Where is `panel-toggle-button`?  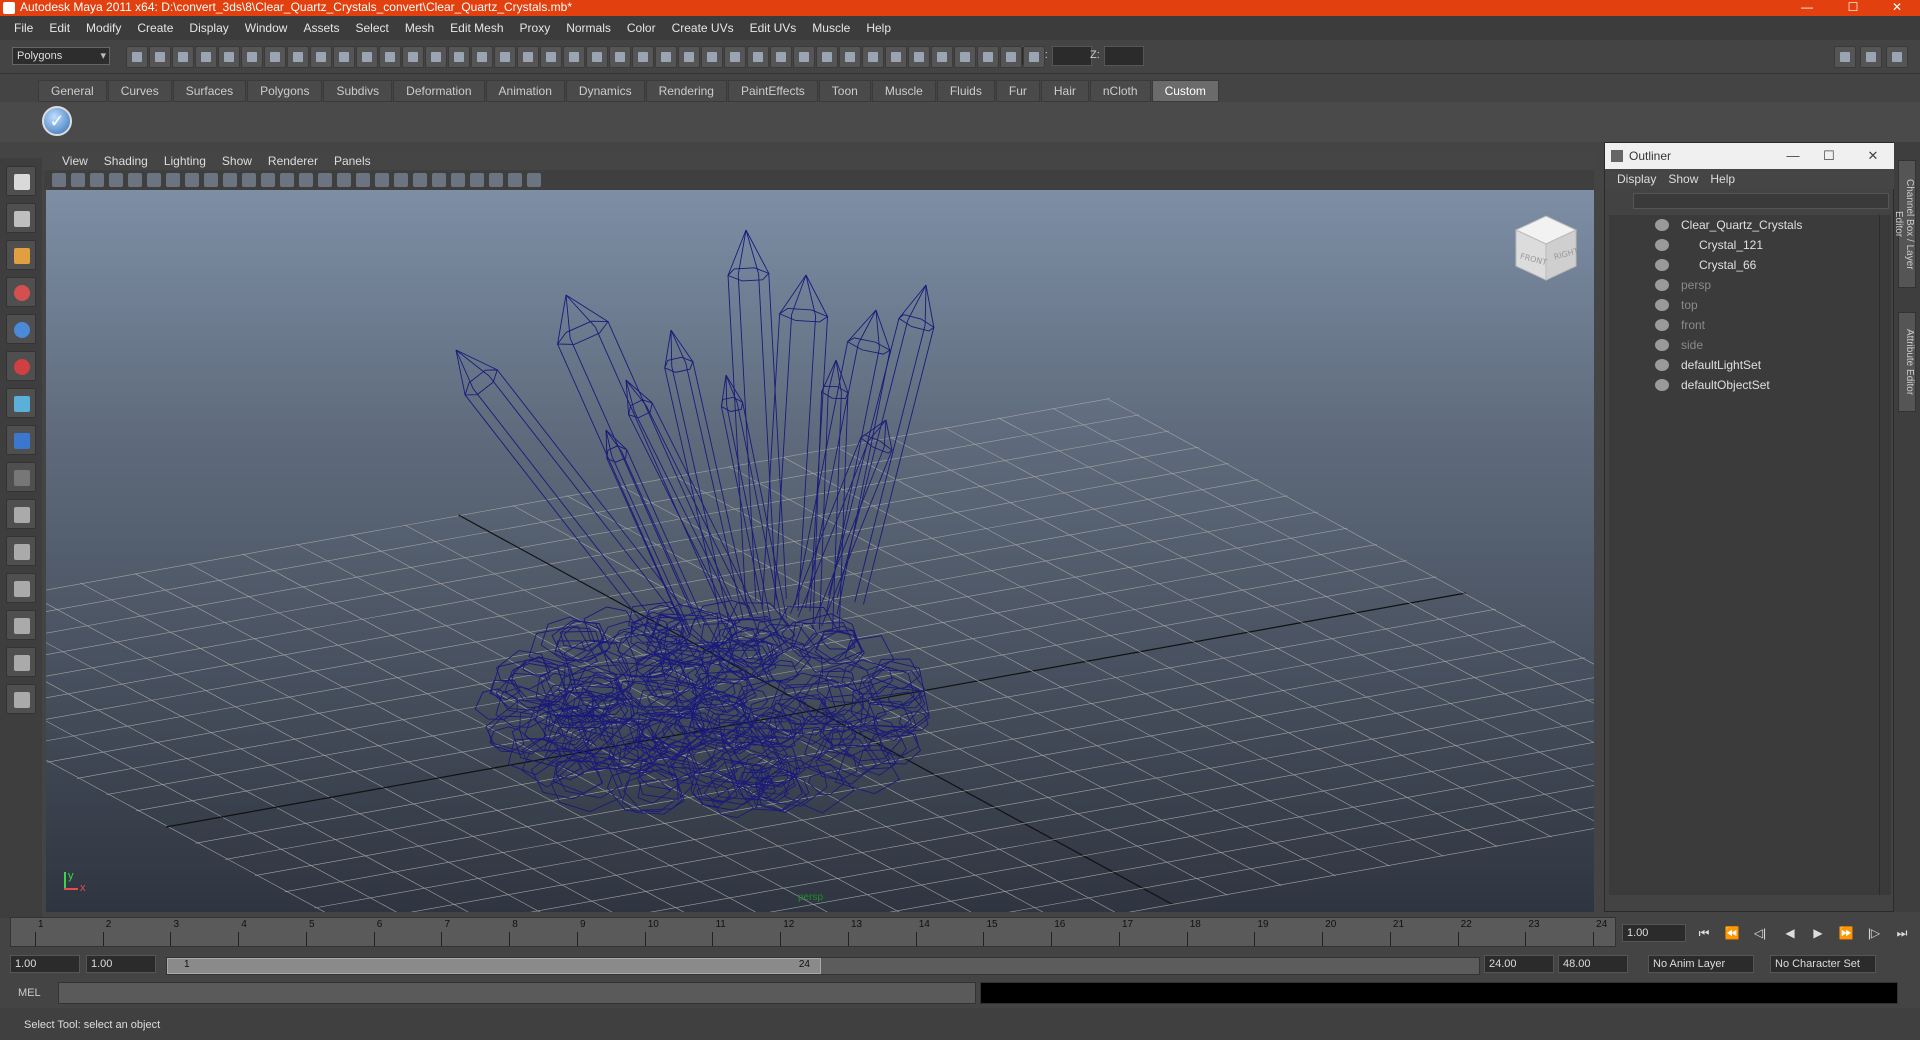
panel-toggle-button is located at coordinates (1897, 57).